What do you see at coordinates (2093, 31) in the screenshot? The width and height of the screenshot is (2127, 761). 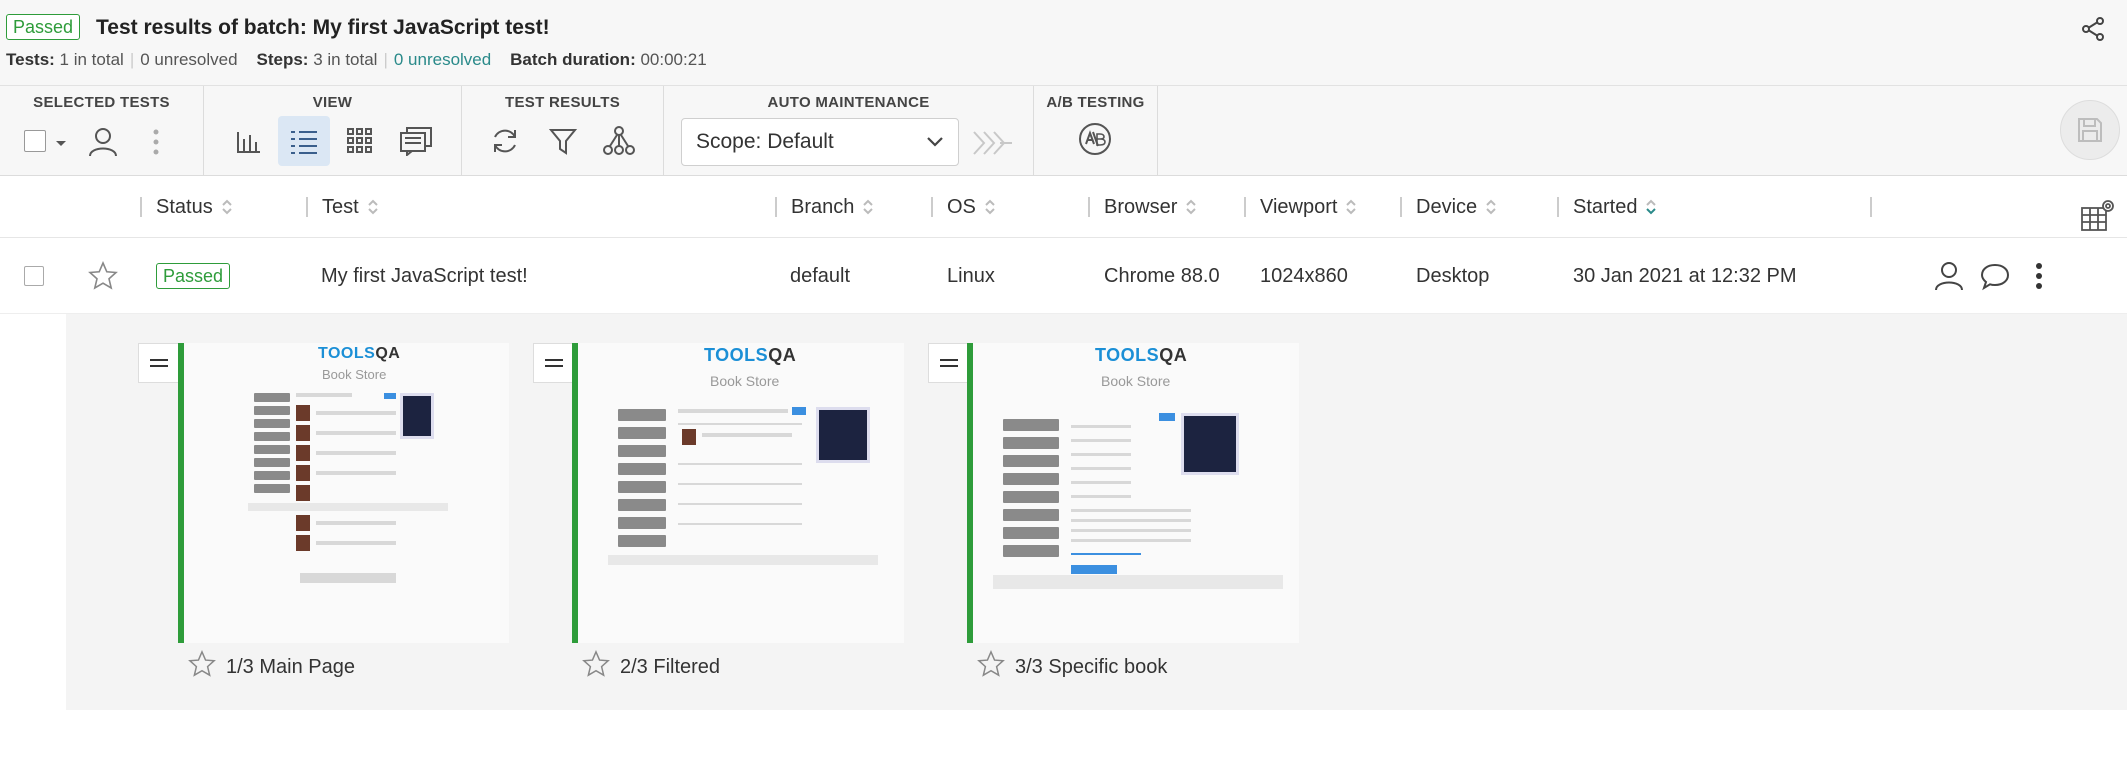 I see `share-icon` at bounding box center [2093, 31].